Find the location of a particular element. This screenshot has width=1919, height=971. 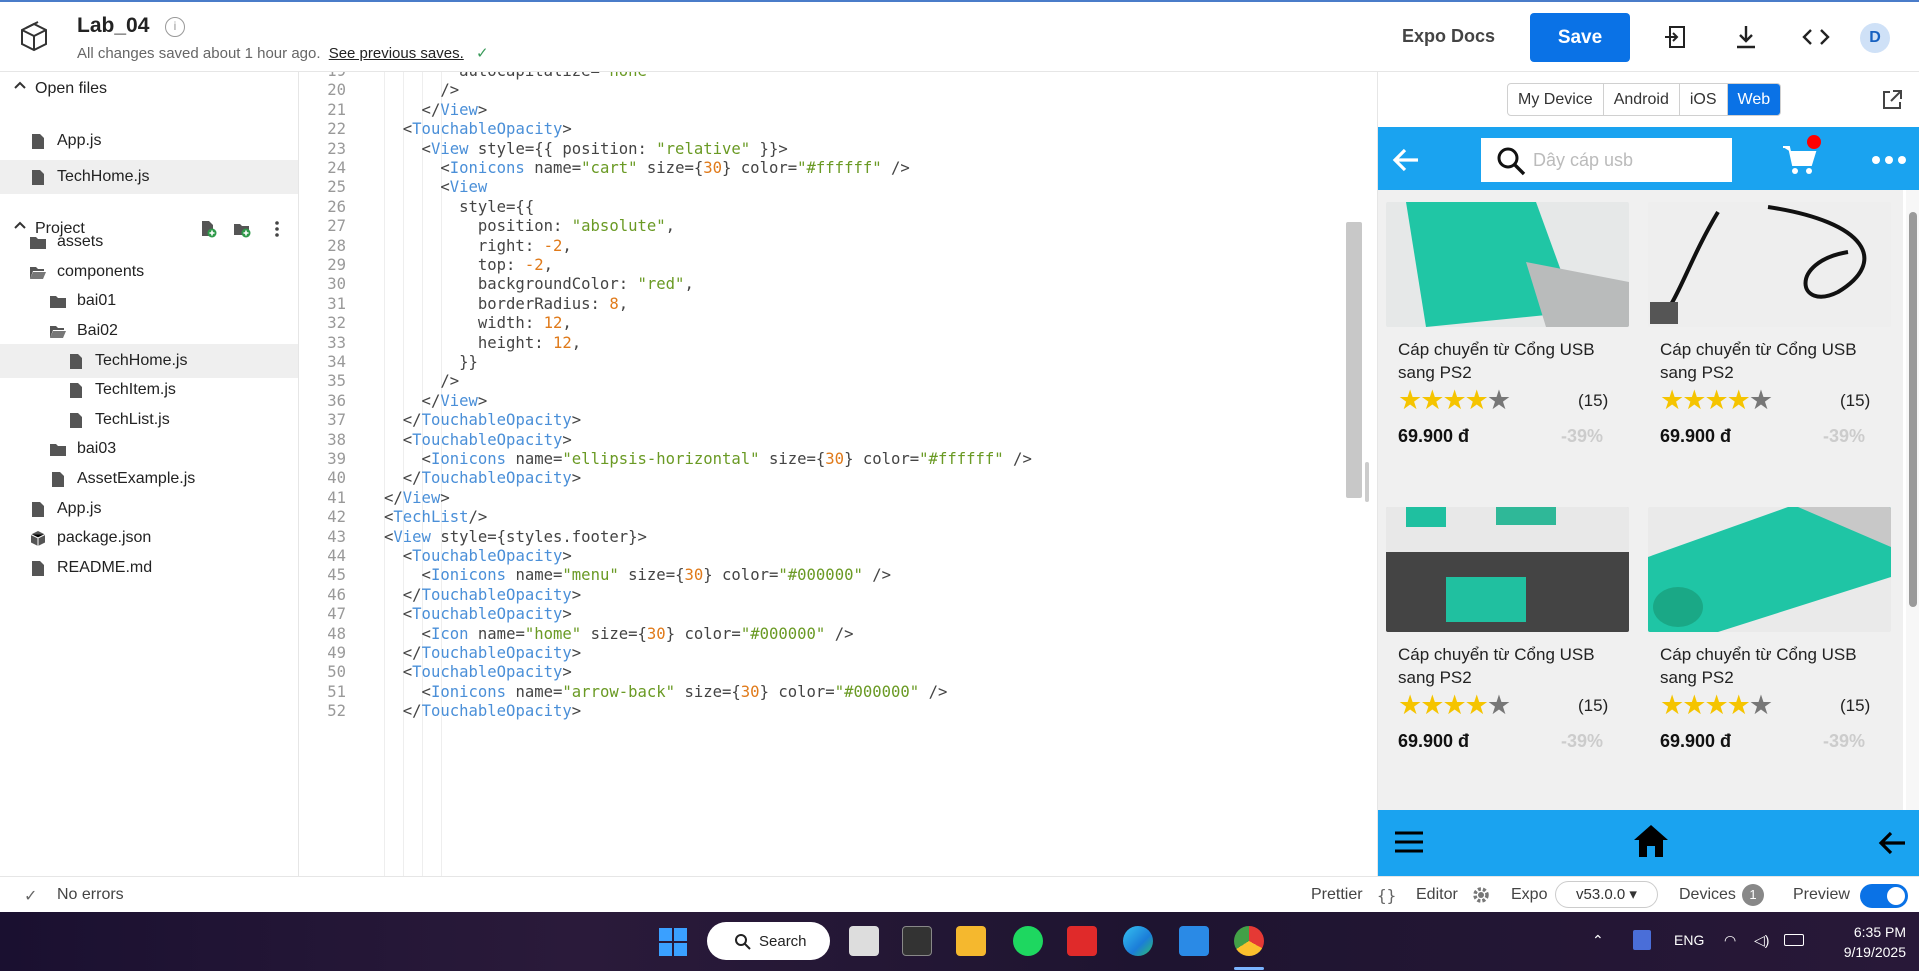

embed-code-icon is located at coordinates (1816, 37).